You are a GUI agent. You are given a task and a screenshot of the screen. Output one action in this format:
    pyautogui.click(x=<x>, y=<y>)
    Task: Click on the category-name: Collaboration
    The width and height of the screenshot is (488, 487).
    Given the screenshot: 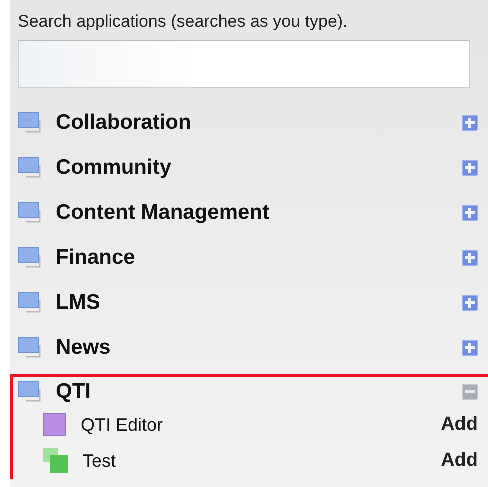 What is the action you would take?
    pyautogui.click(x=259, y=122)
    